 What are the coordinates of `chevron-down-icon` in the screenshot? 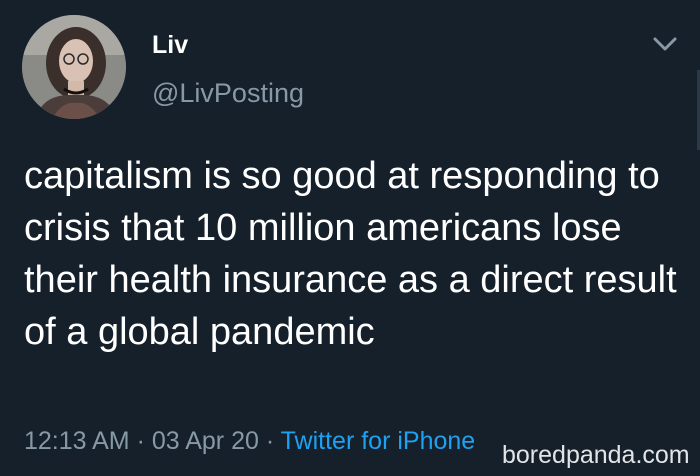 It's located at (665, 44).